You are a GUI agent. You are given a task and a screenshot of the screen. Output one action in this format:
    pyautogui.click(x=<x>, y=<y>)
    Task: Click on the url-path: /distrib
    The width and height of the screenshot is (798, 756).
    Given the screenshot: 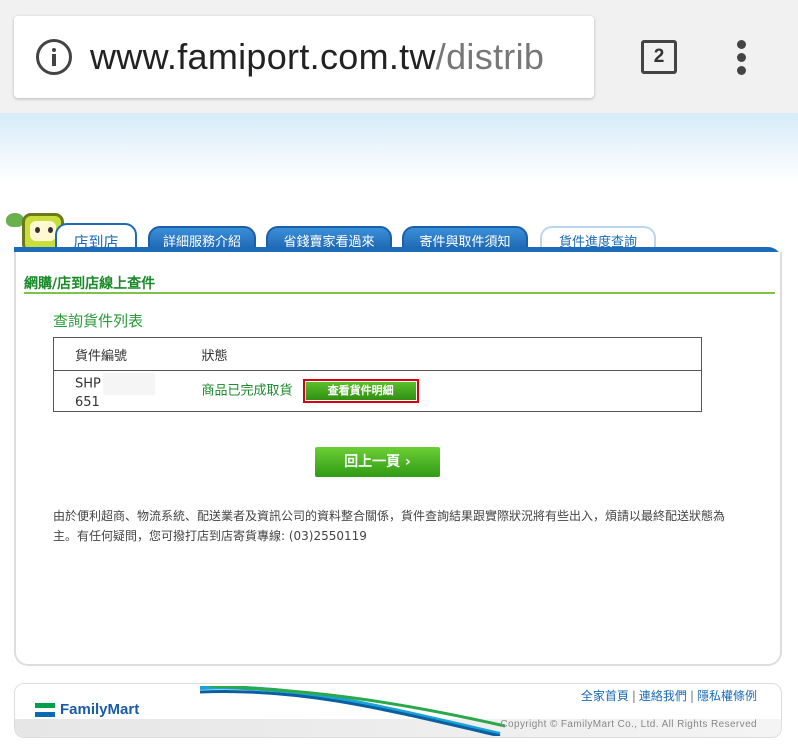 What is the action you would take?
    pyautogui.click(x=490, y=56)
    